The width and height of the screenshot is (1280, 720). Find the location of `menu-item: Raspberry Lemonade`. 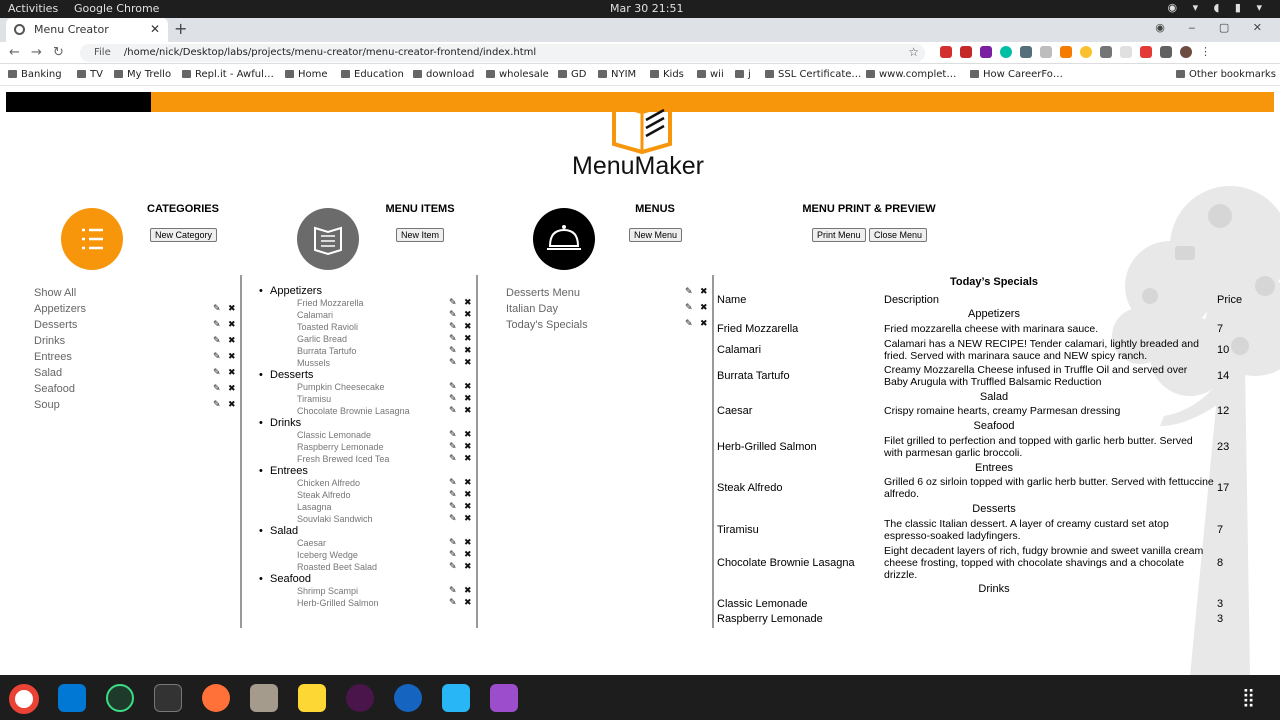

menu-item: Raspberry Lemonade is located at coordinates (340, 447).